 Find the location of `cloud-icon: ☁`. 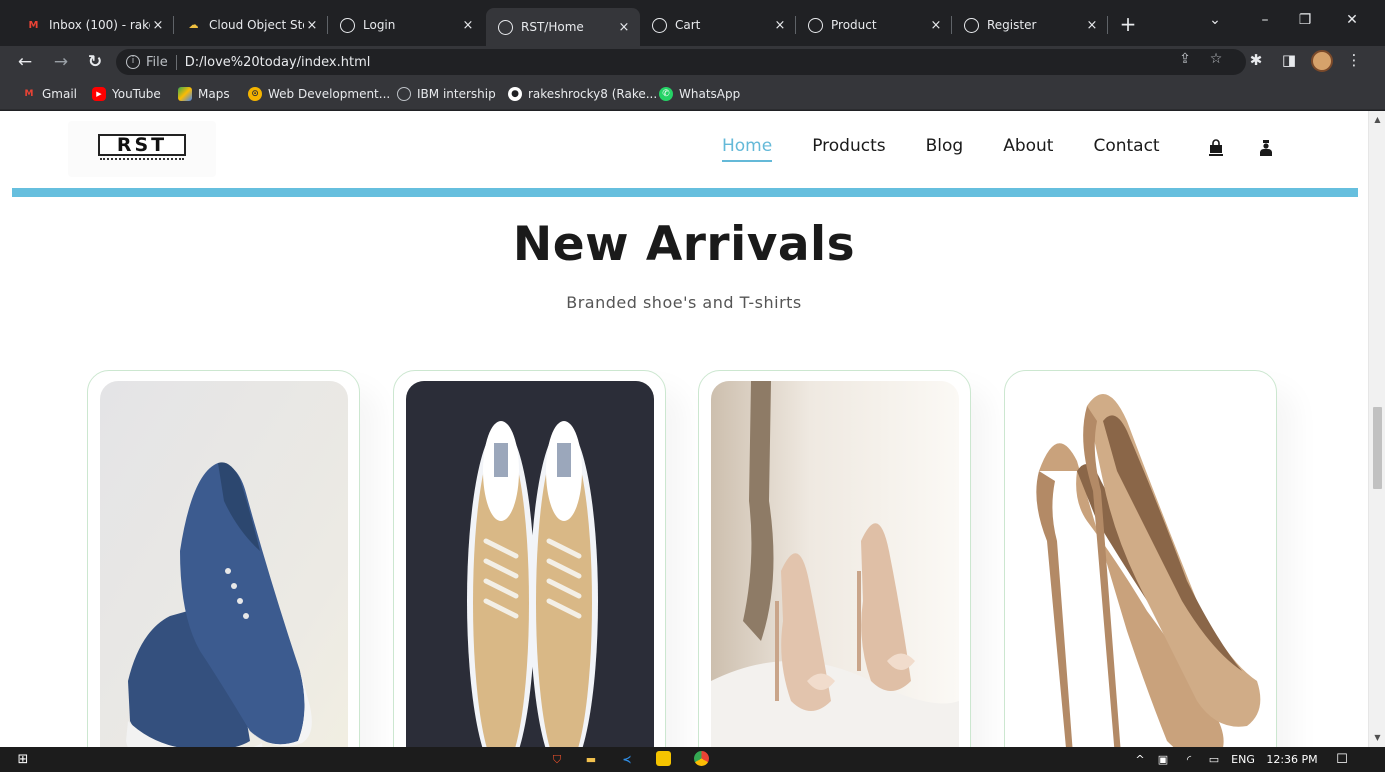

cloud-icon: ☁ is located at coordinates (193, 25).